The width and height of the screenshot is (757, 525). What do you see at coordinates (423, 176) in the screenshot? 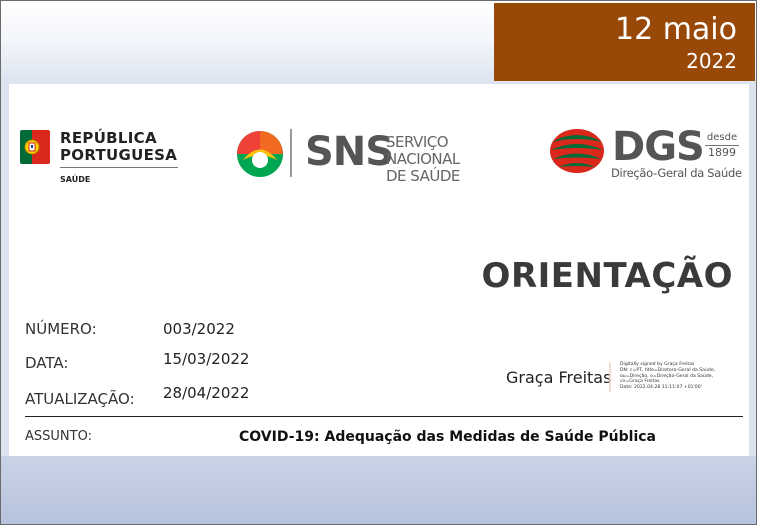
I see `sns-line2: DE SAÚDE` at bounding box center [423, 176].